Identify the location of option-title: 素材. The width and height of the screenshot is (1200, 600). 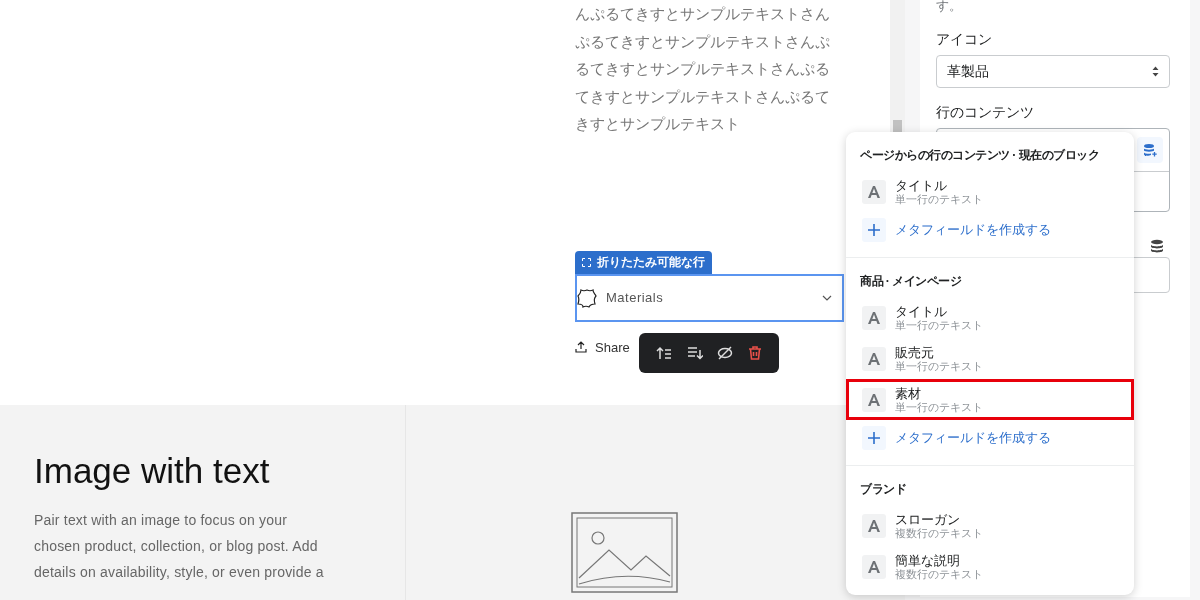
(908, 393).